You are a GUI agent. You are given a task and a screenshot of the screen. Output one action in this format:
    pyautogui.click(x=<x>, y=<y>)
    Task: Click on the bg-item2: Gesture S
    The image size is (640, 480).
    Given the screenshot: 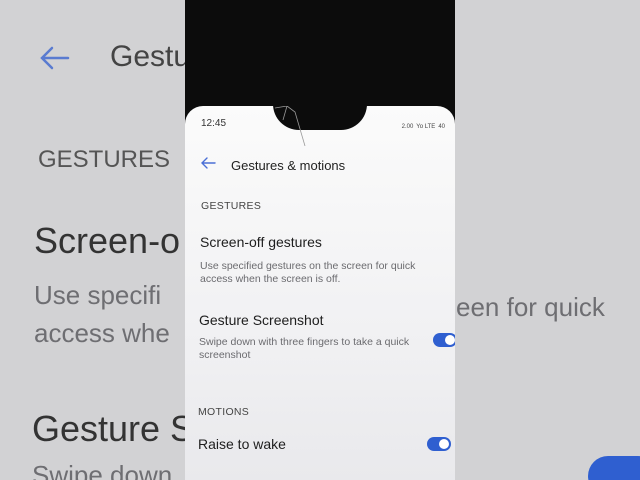 What is the action you would take?
    pyautogui.click(x=113, y=428)
    